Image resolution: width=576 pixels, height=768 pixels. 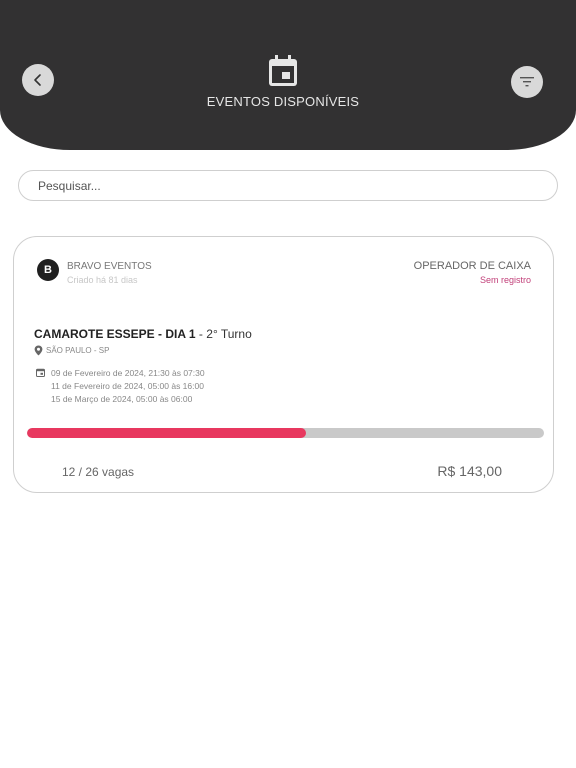 I want to click on date-row: 15 de Março de 2024, 05:00 às 06:00, so click(x=120, y=398).